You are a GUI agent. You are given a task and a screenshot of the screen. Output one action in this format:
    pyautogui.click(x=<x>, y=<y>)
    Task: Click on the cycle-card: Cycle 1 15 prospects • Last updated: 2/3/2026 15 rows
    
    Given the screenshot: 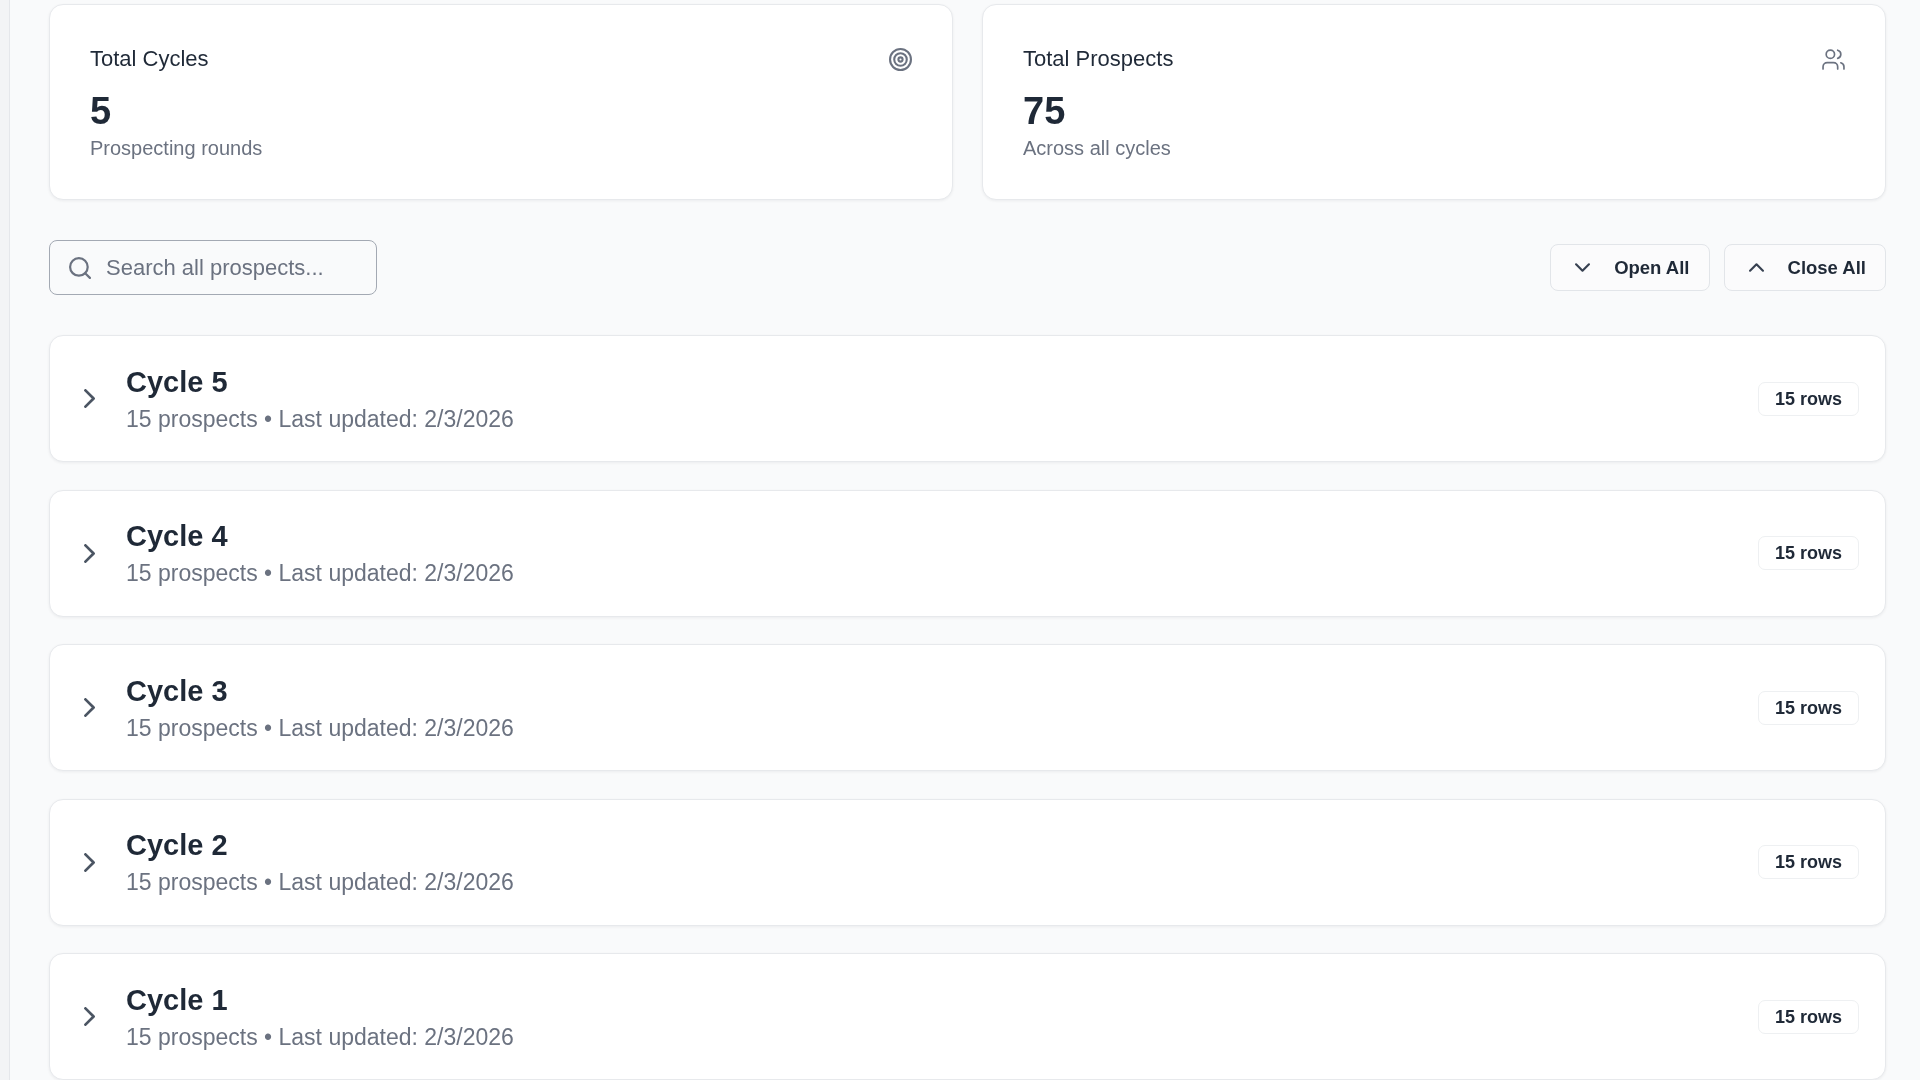 What is the action you would take?
    pyautogui.click(x=967, y=1016)
    